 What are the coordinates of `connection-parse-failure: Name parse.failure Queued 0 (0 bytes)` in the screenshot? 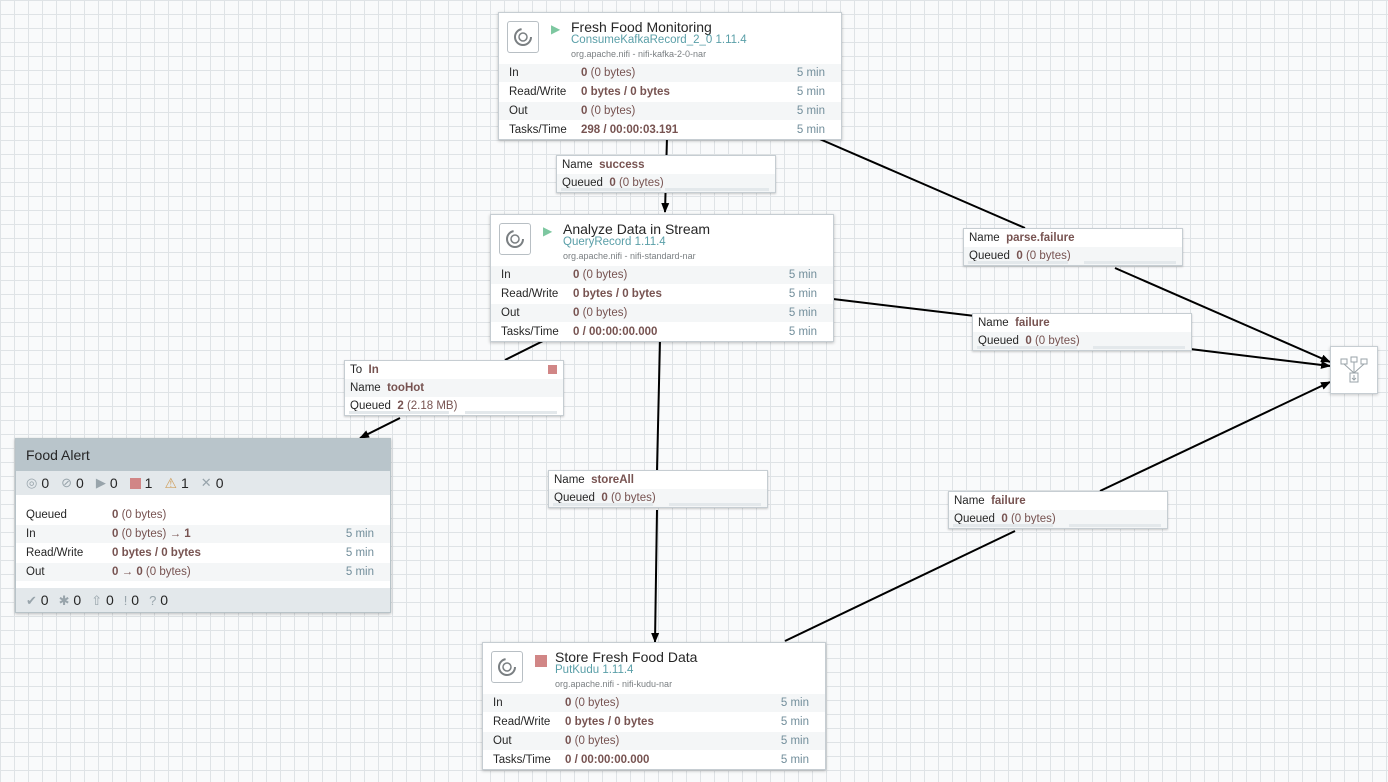 It's located at (1073, 247).